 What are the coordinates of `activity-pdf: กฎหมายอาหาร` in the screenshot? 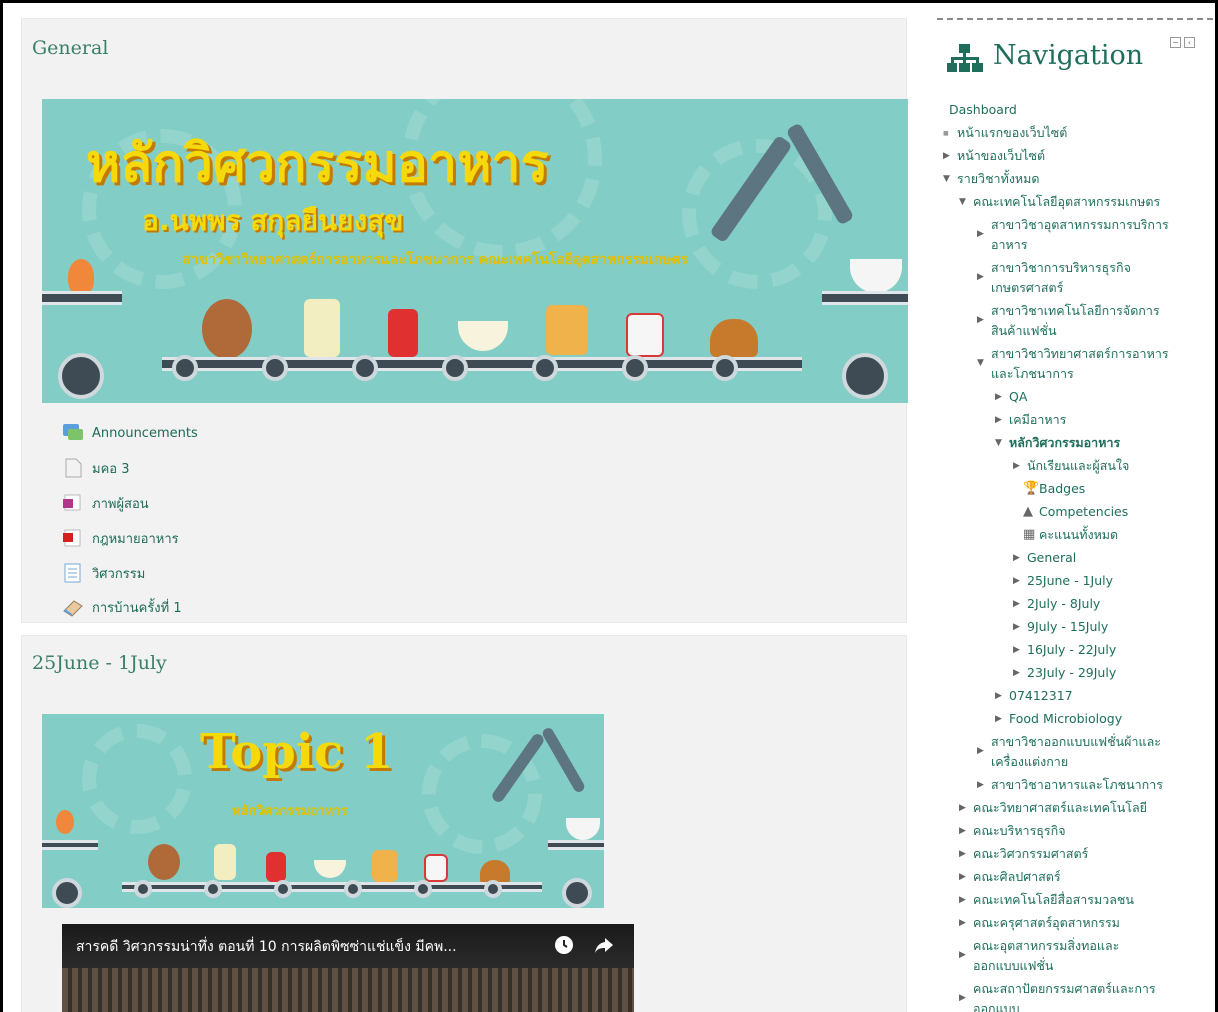 It's located at (120, 538).